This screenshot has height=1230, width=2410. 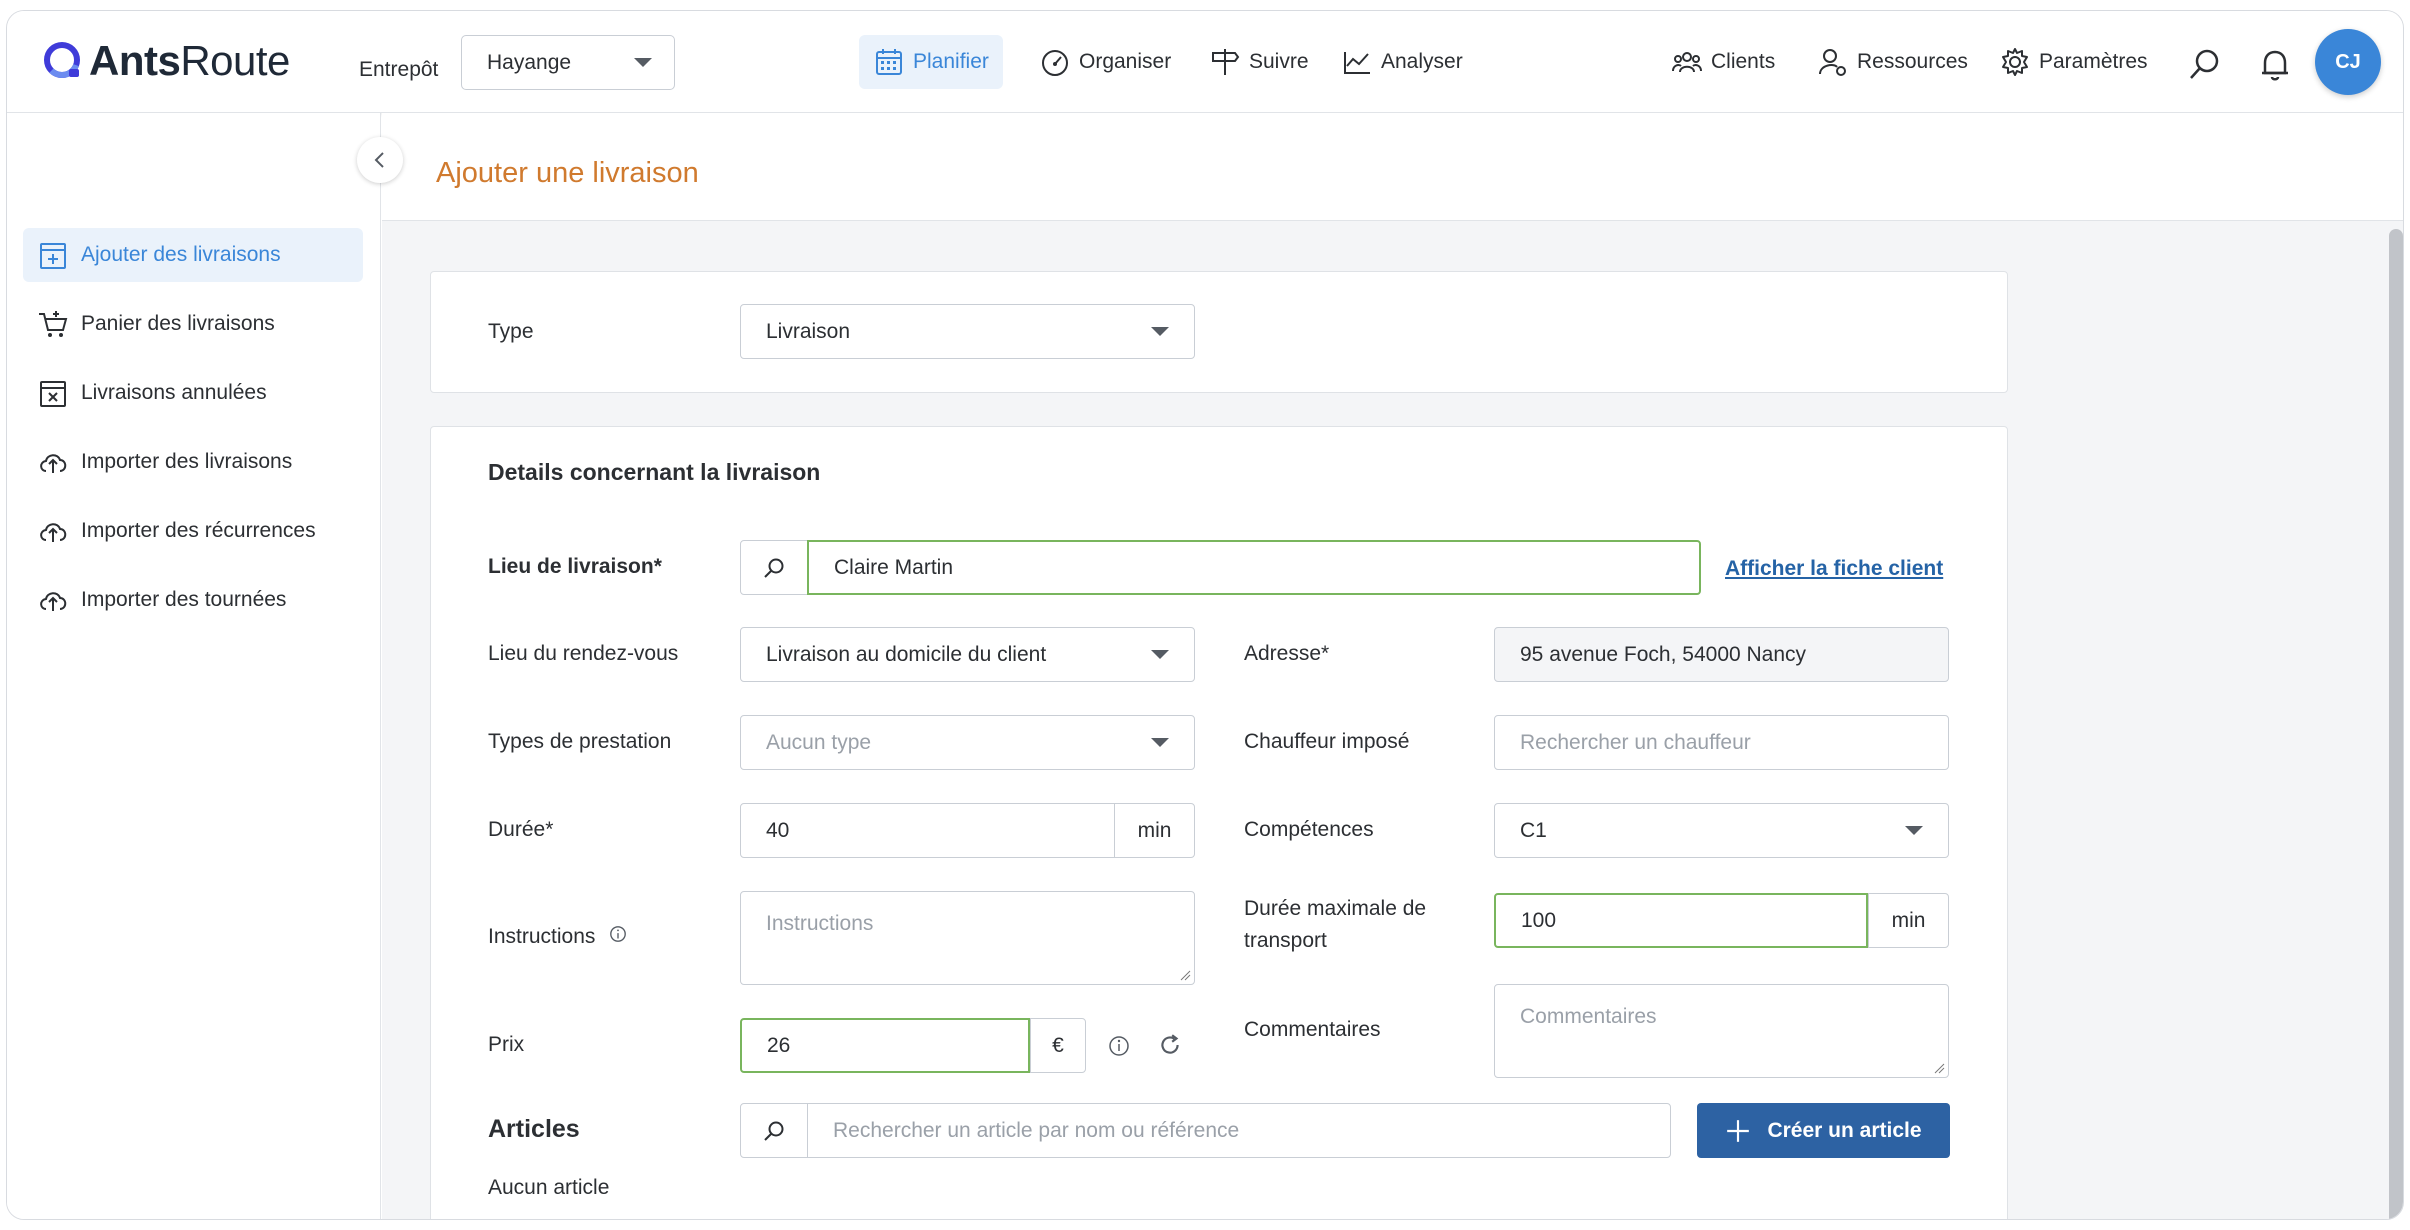 What do you see at coordinates (819, 742) in the screenshot?
I see `prestation-placeholder: Aucun type` at bounding box center [819, 742].